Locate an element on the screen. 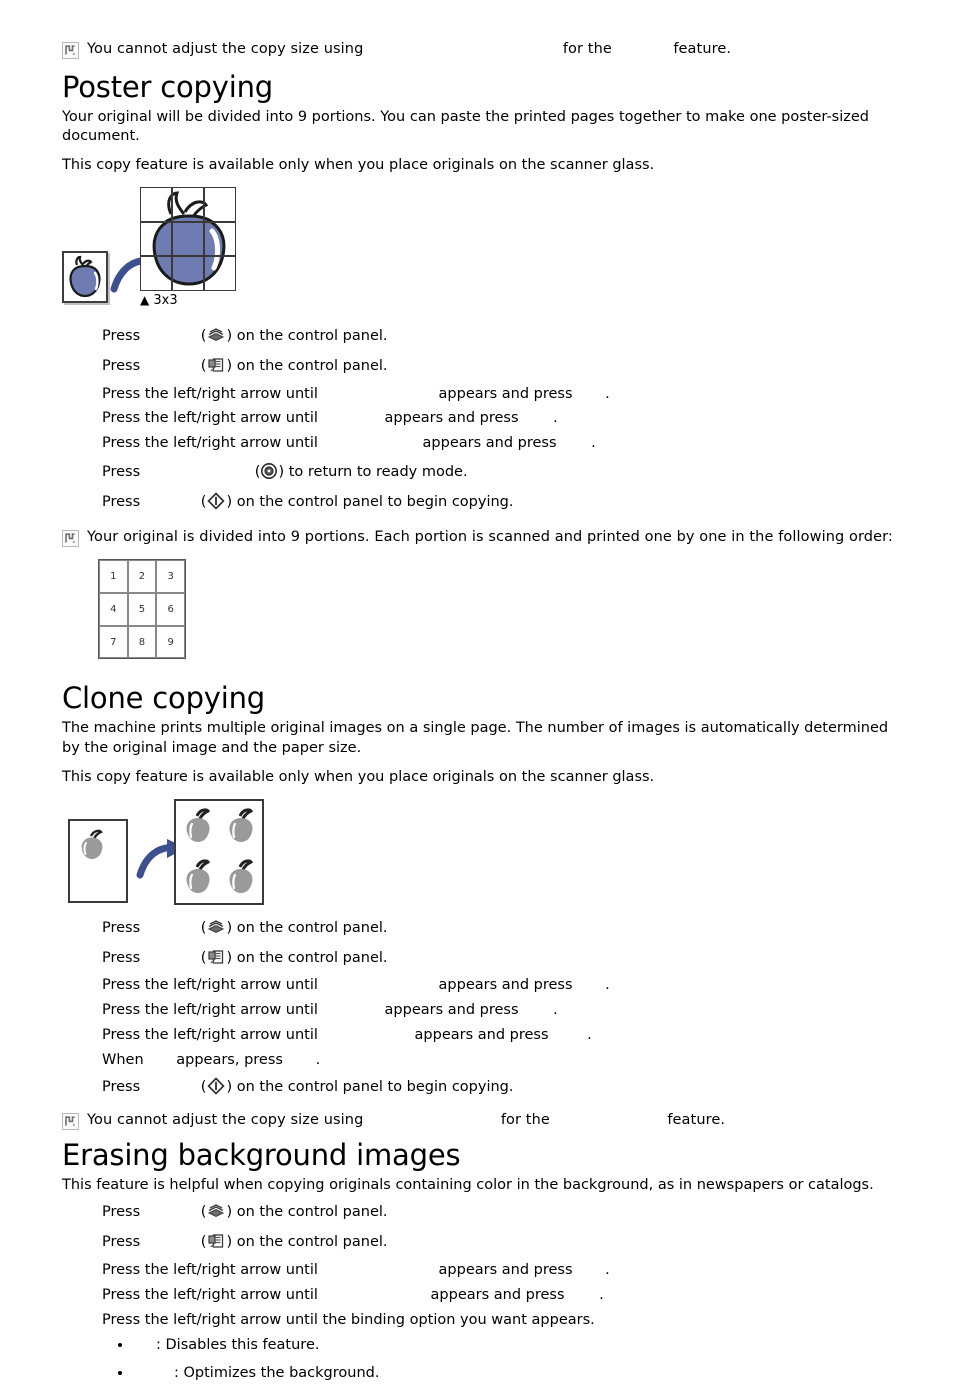  step-tail: ) on the control panel to begin copying. is located at coordinates (370, 1086).